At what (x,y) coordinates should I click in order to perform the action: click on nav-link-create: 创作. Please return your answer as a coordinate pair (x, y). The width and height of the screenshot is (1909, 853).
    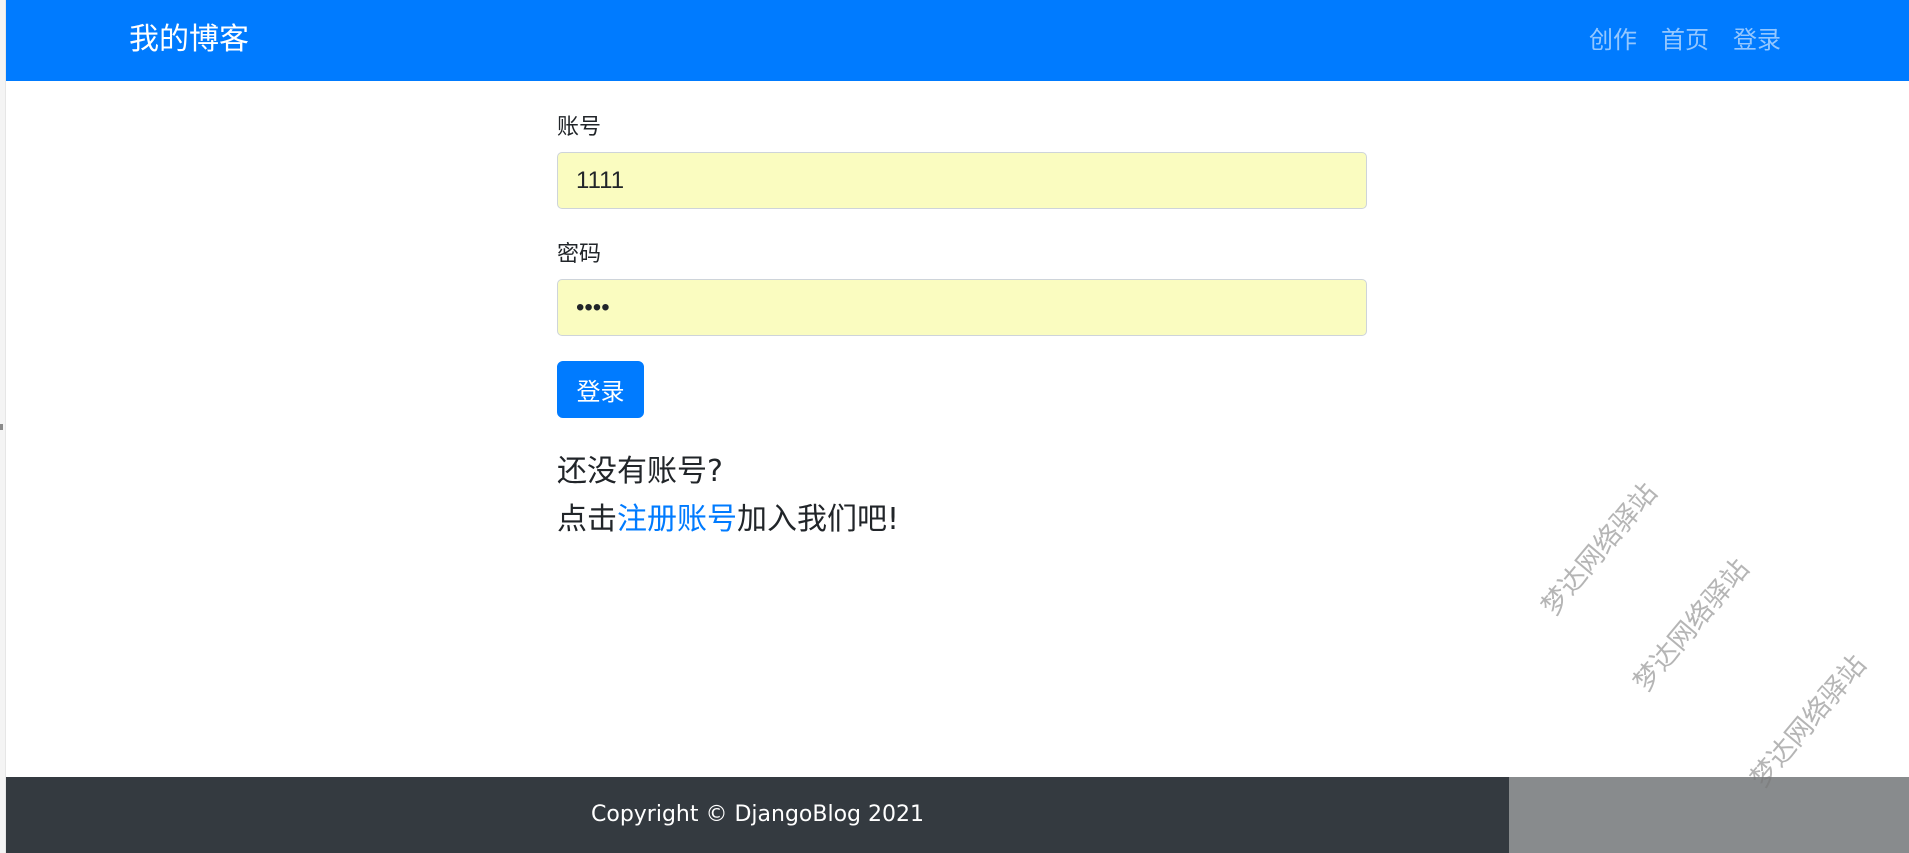
    Looking at the image, I should click on (1613, 40).